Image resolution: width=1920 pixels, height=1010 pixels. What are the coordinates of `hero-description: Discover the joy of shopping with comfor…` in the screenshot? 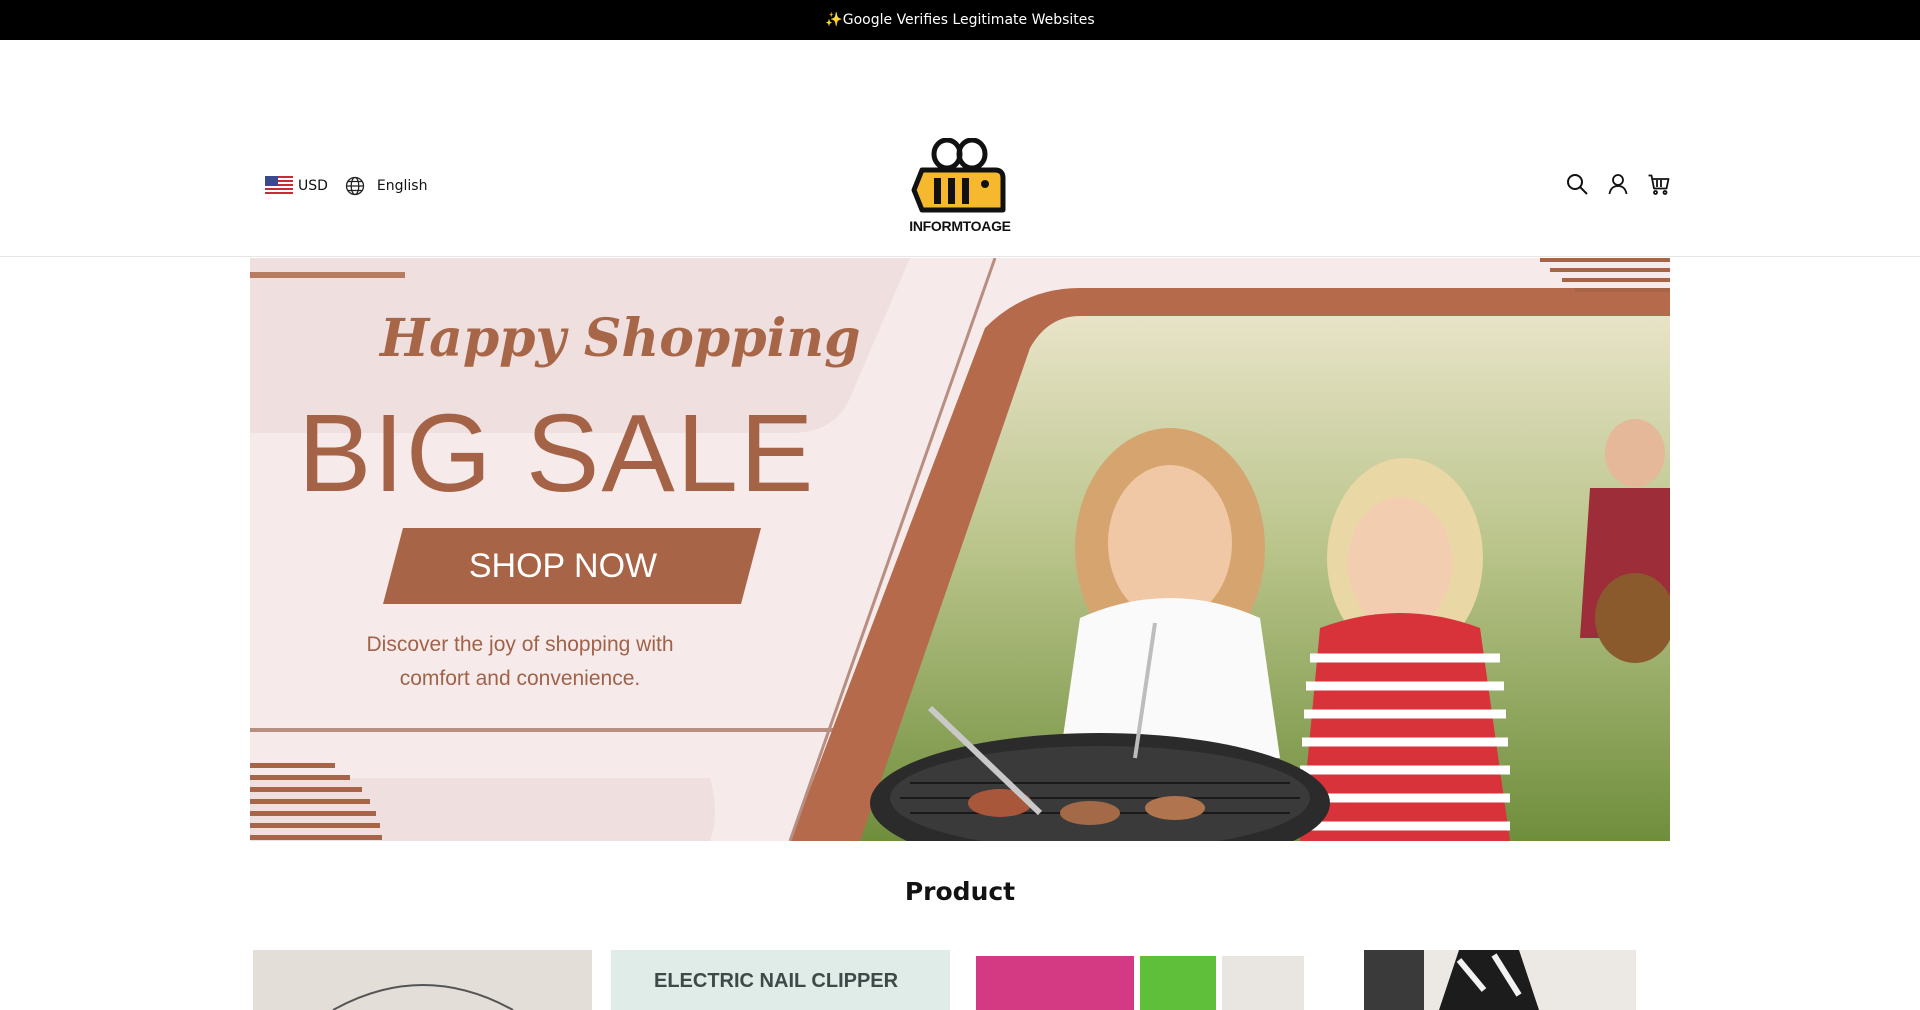 It's located at (520, 661).